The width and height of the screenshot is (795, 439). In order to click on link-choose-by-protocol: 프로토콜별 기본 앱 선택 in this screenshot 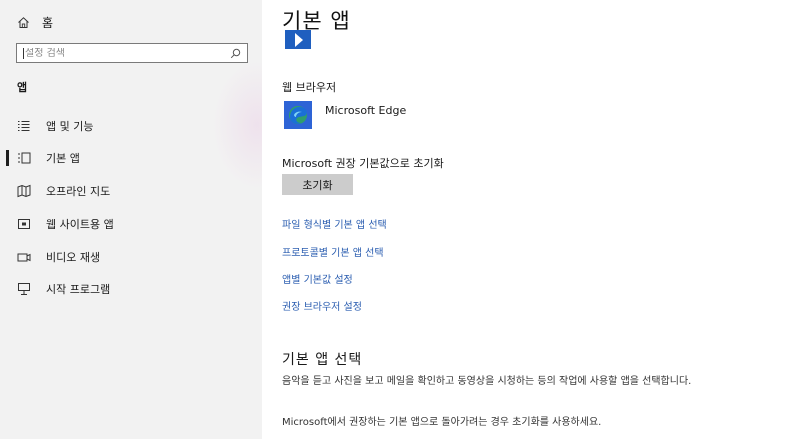, I will do `click(333, 251)`.